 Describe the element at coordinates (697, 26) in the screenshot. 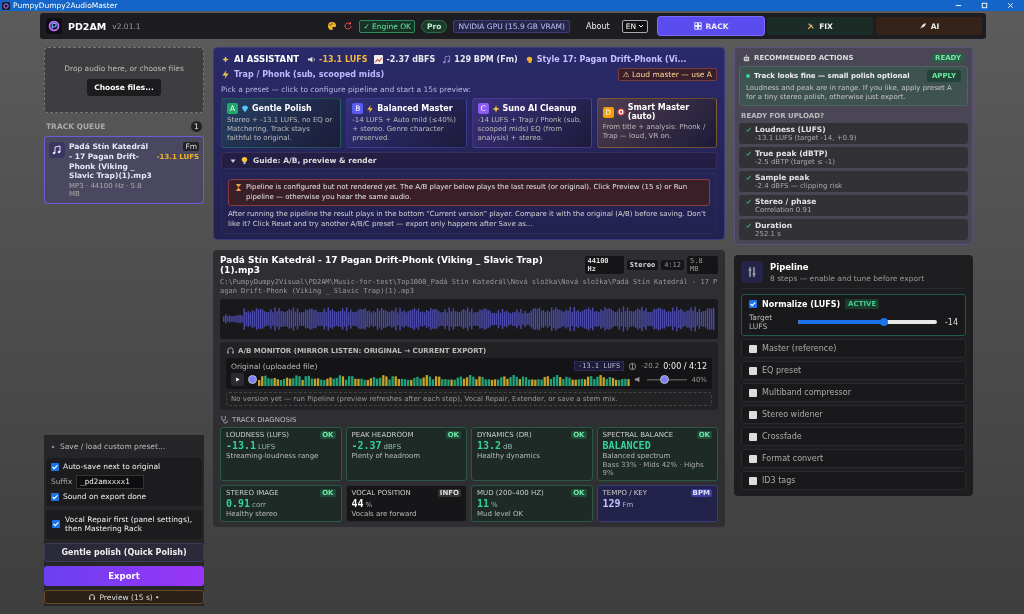

I see `grid-icon` at that location.